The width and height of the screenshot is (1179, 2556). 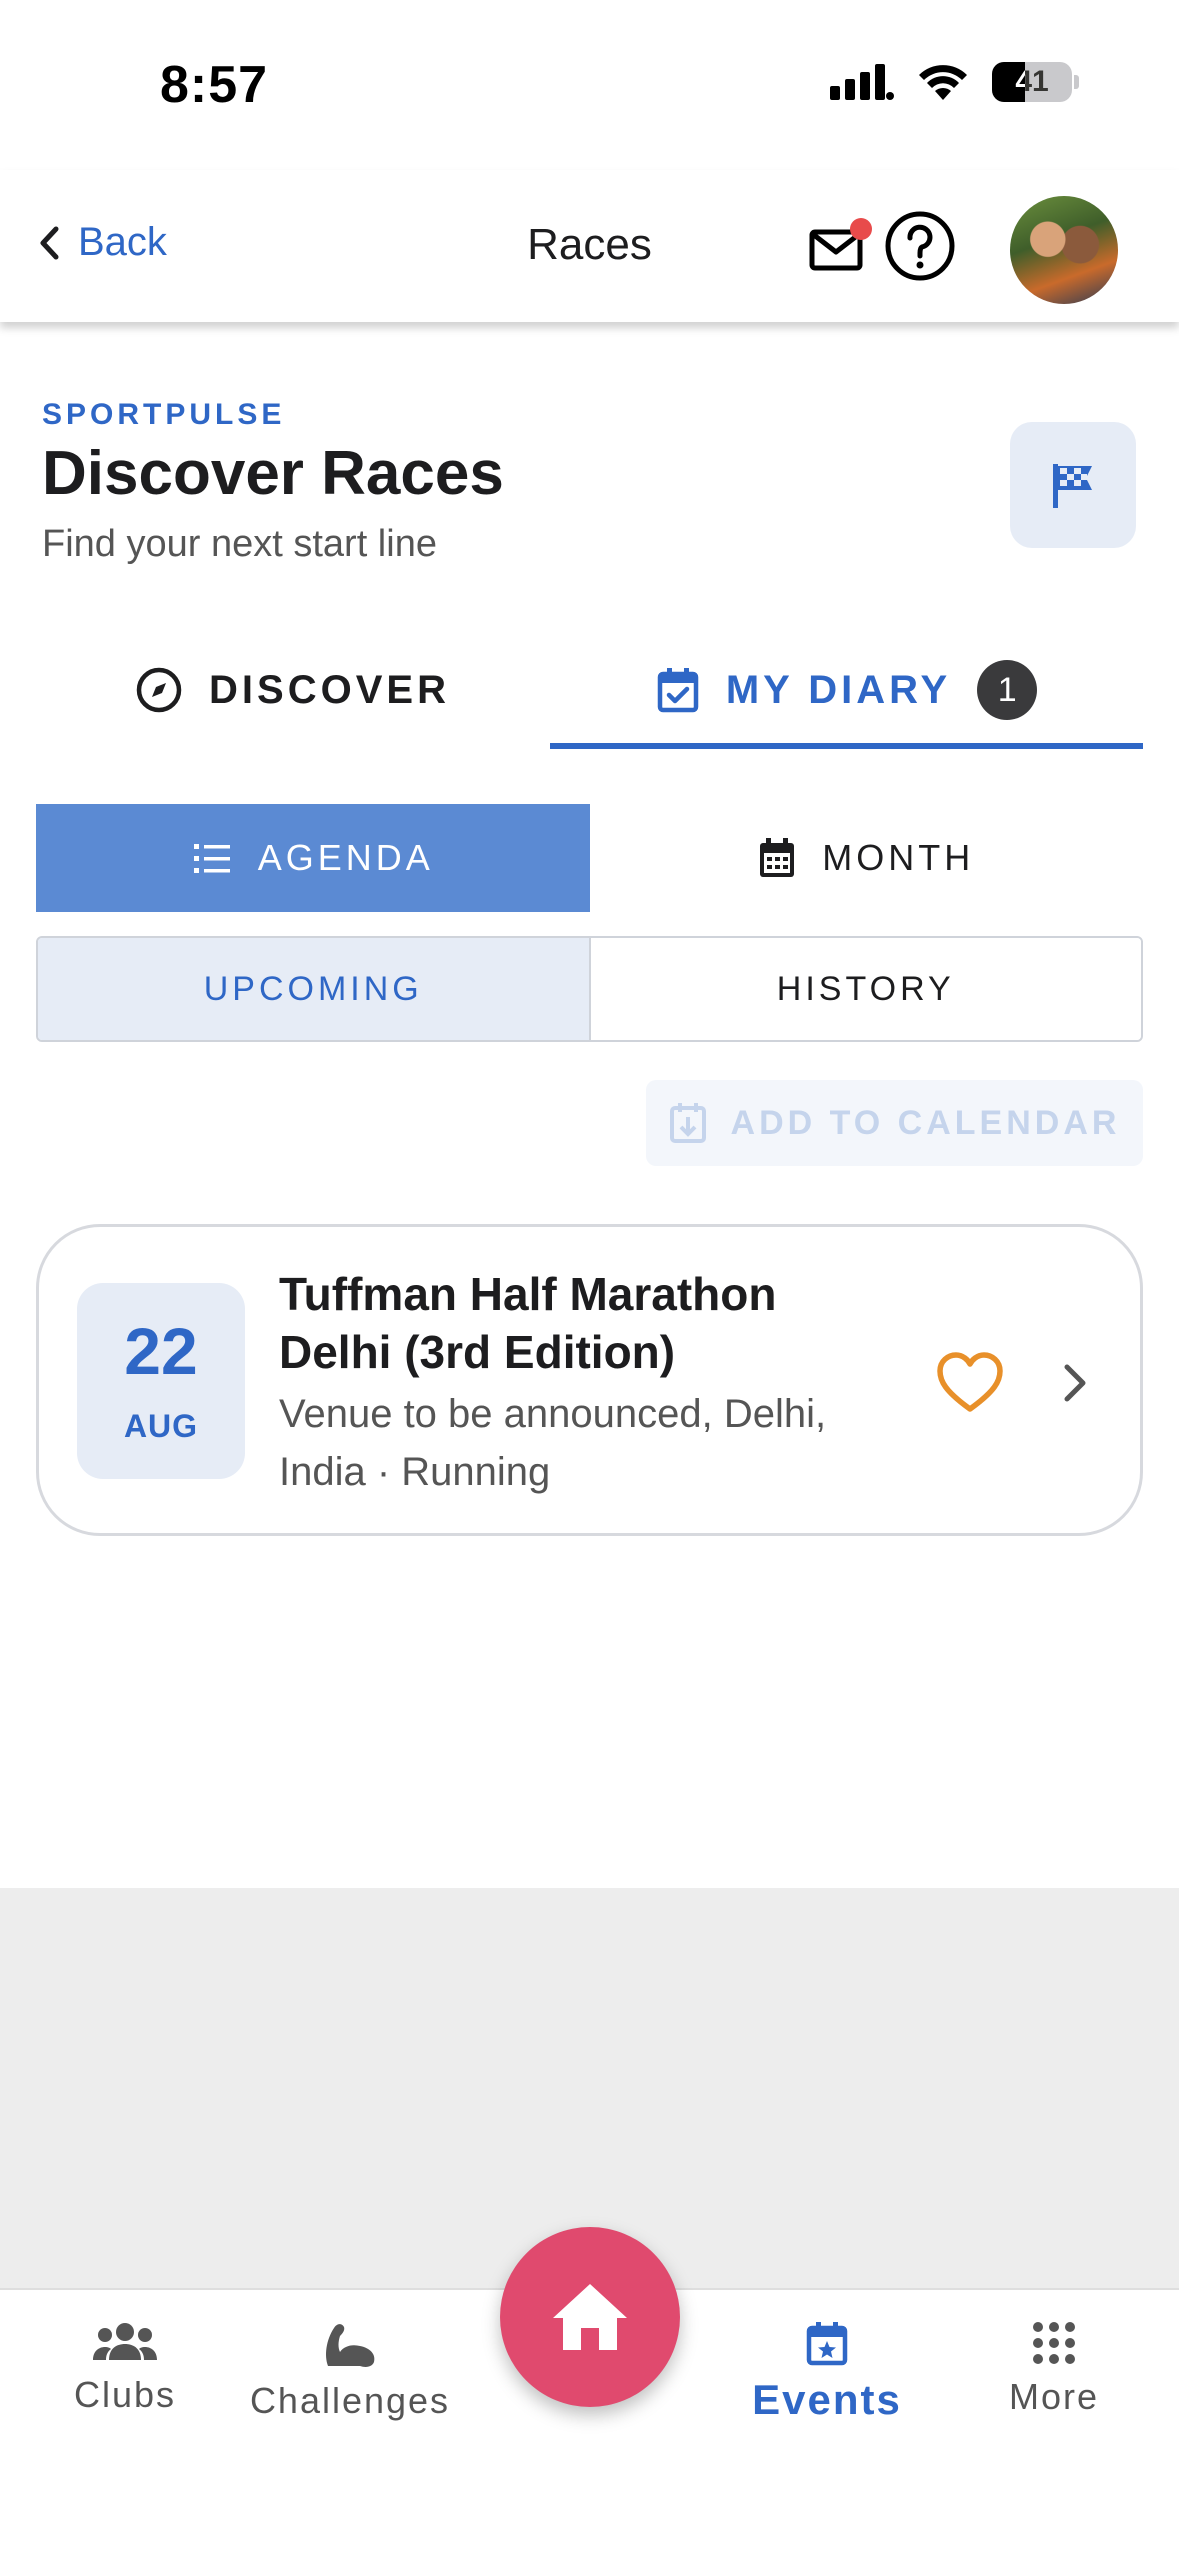 I want to click on event-date: 22 AUG, so click(x=161, y=1381).